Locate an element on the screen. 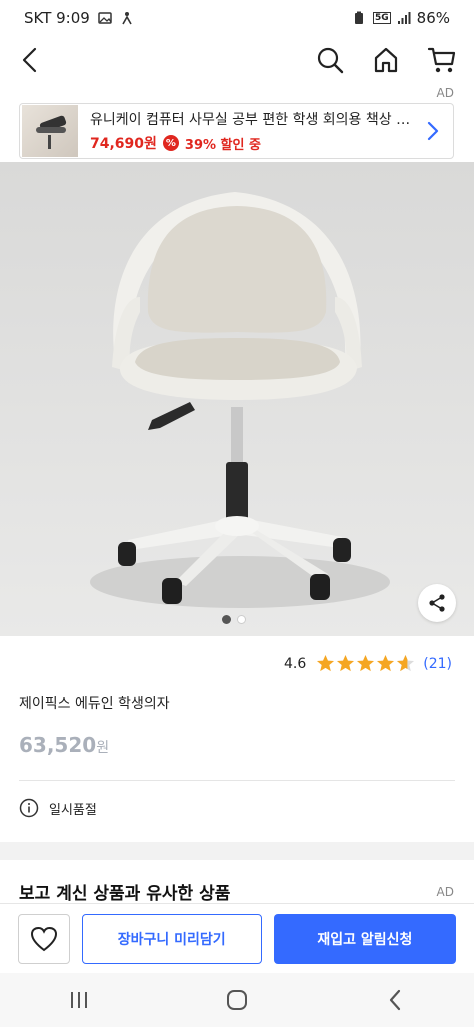 The image size is (474, 1027). rating-value: 4.6 is located at coordinates (295, 663).